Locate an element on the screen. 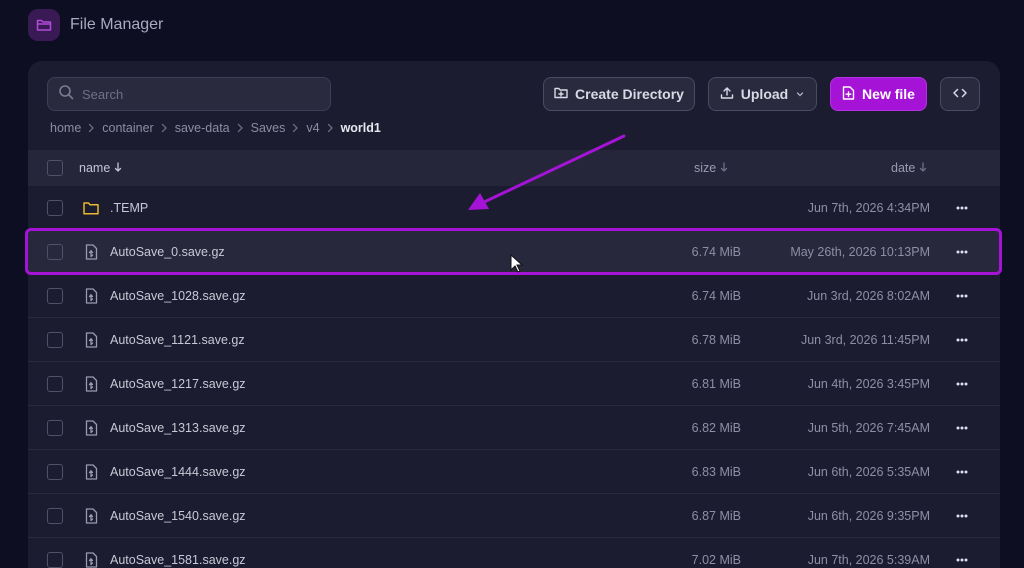 Image resolution: width=1024 pixels, height=568 pixels. file-name: AutoSave_1313.save.gz is located at coordinates (178, 428).